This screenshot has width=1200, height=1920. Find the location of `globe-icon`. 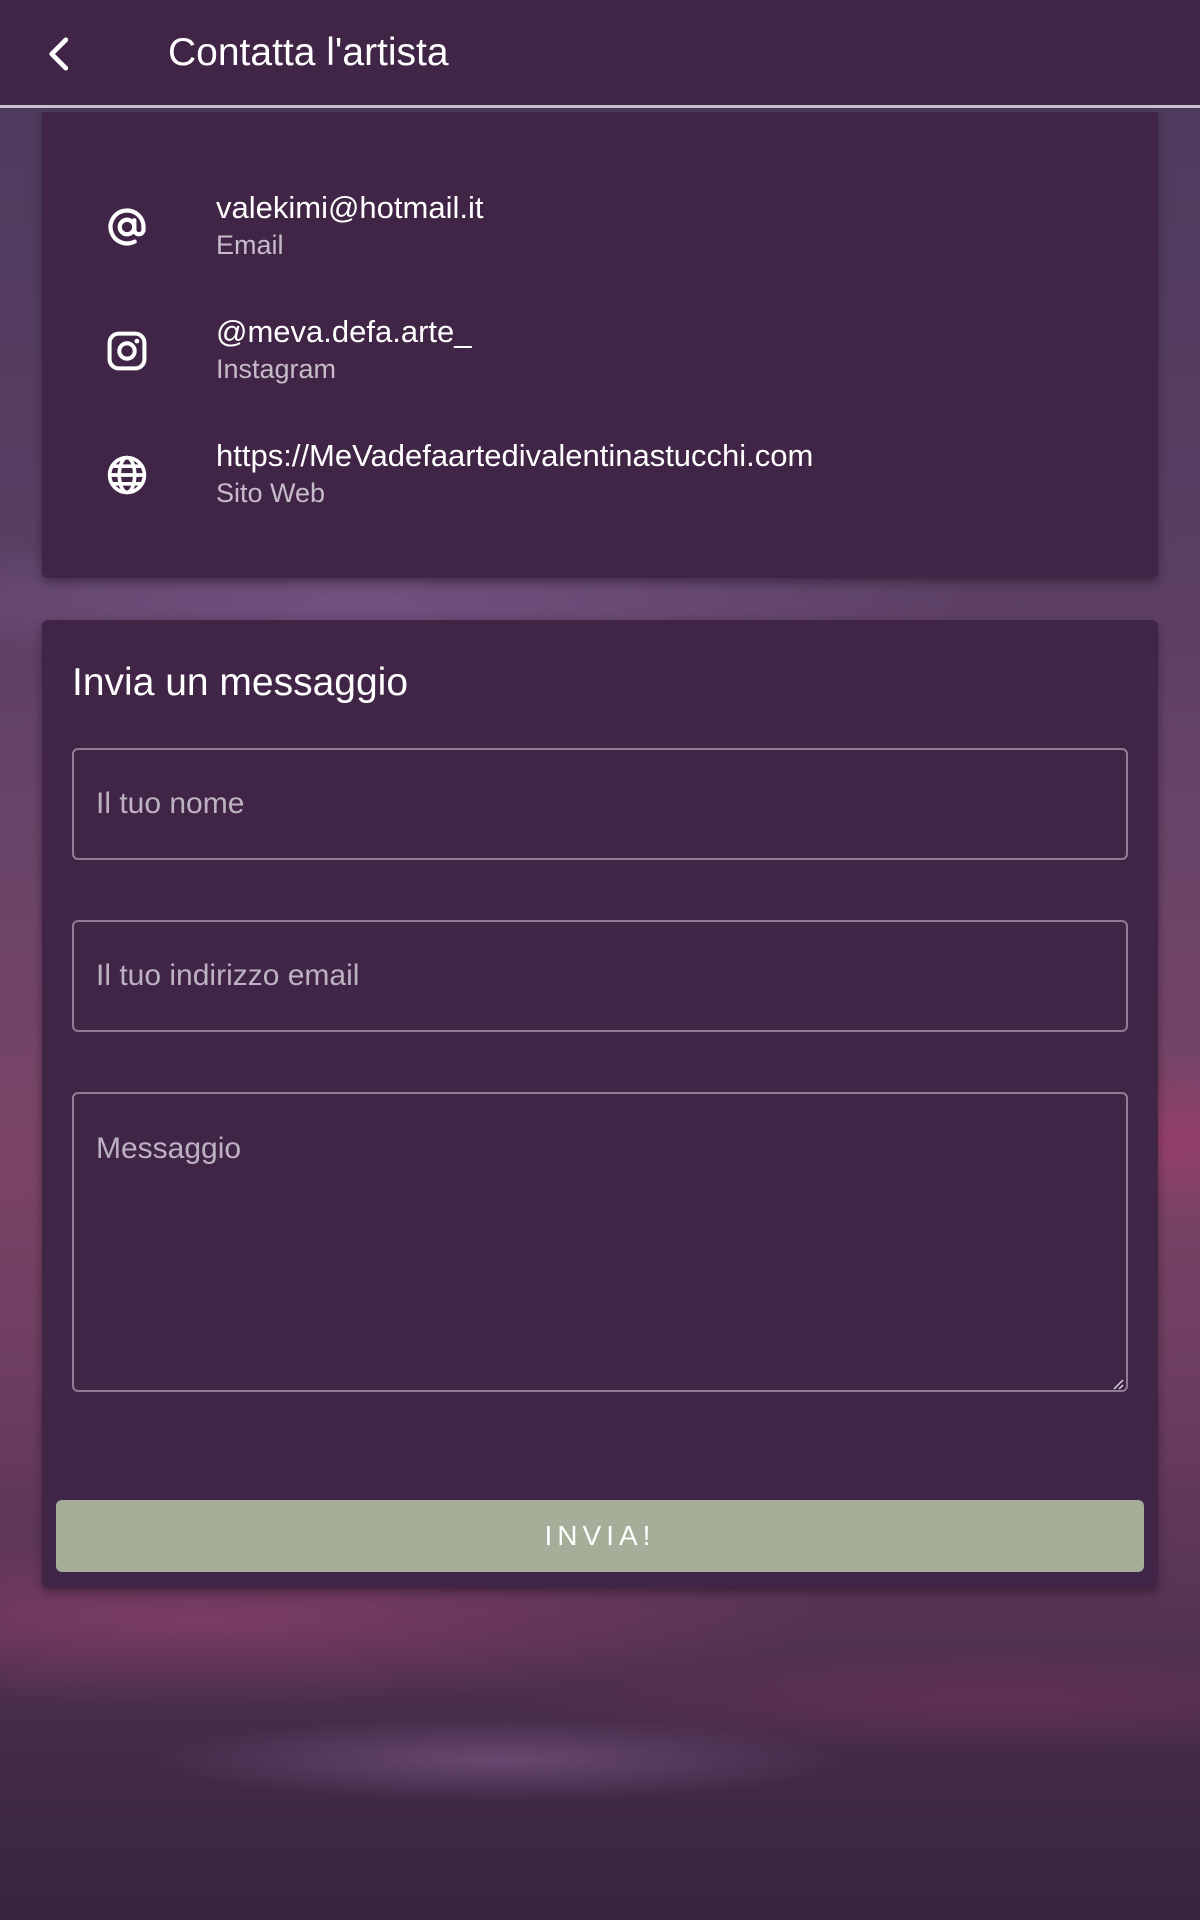

globe-icon is located at coordinates (127, 475).